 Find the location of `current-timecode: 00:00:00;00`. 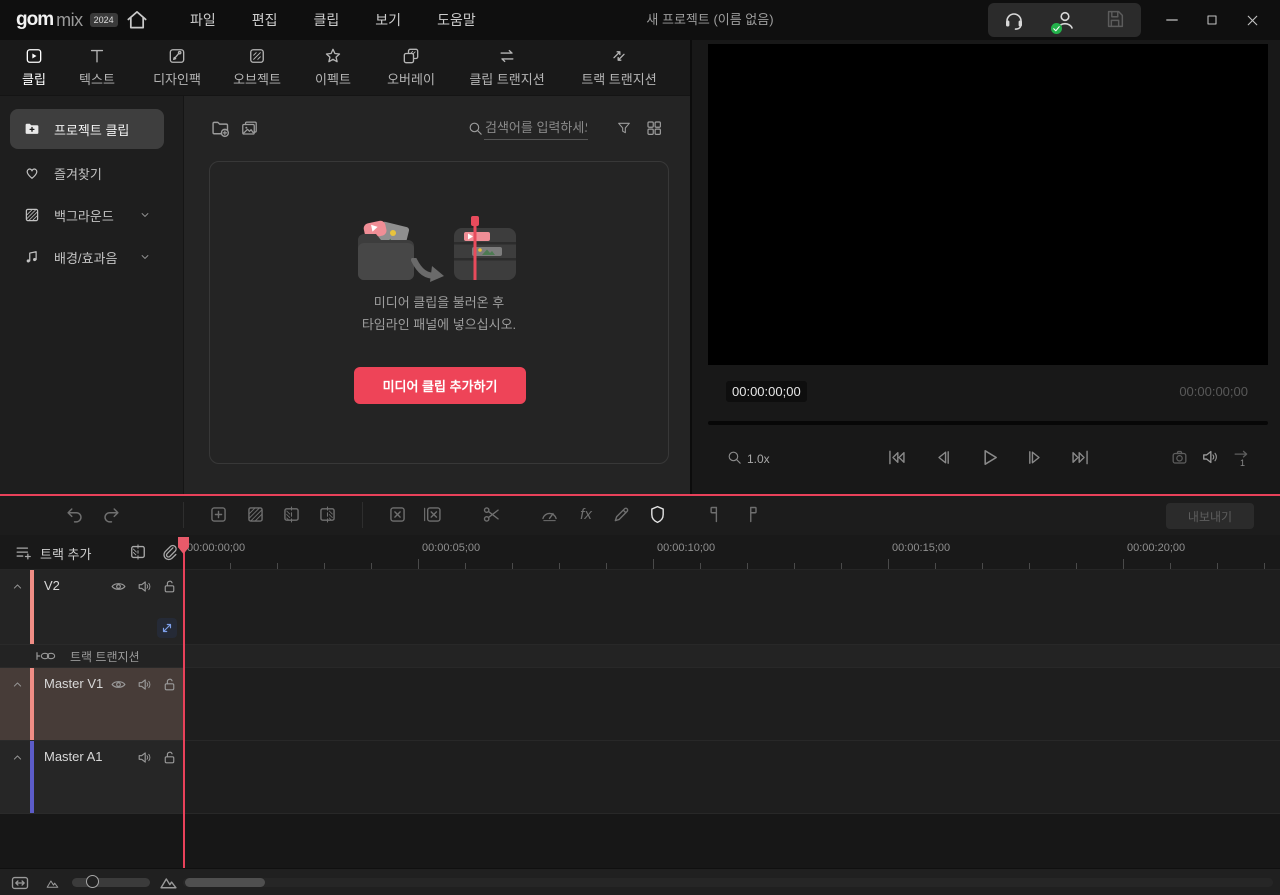

current-timecode: 00:00:00;00 is located at coordinates (766, 391).